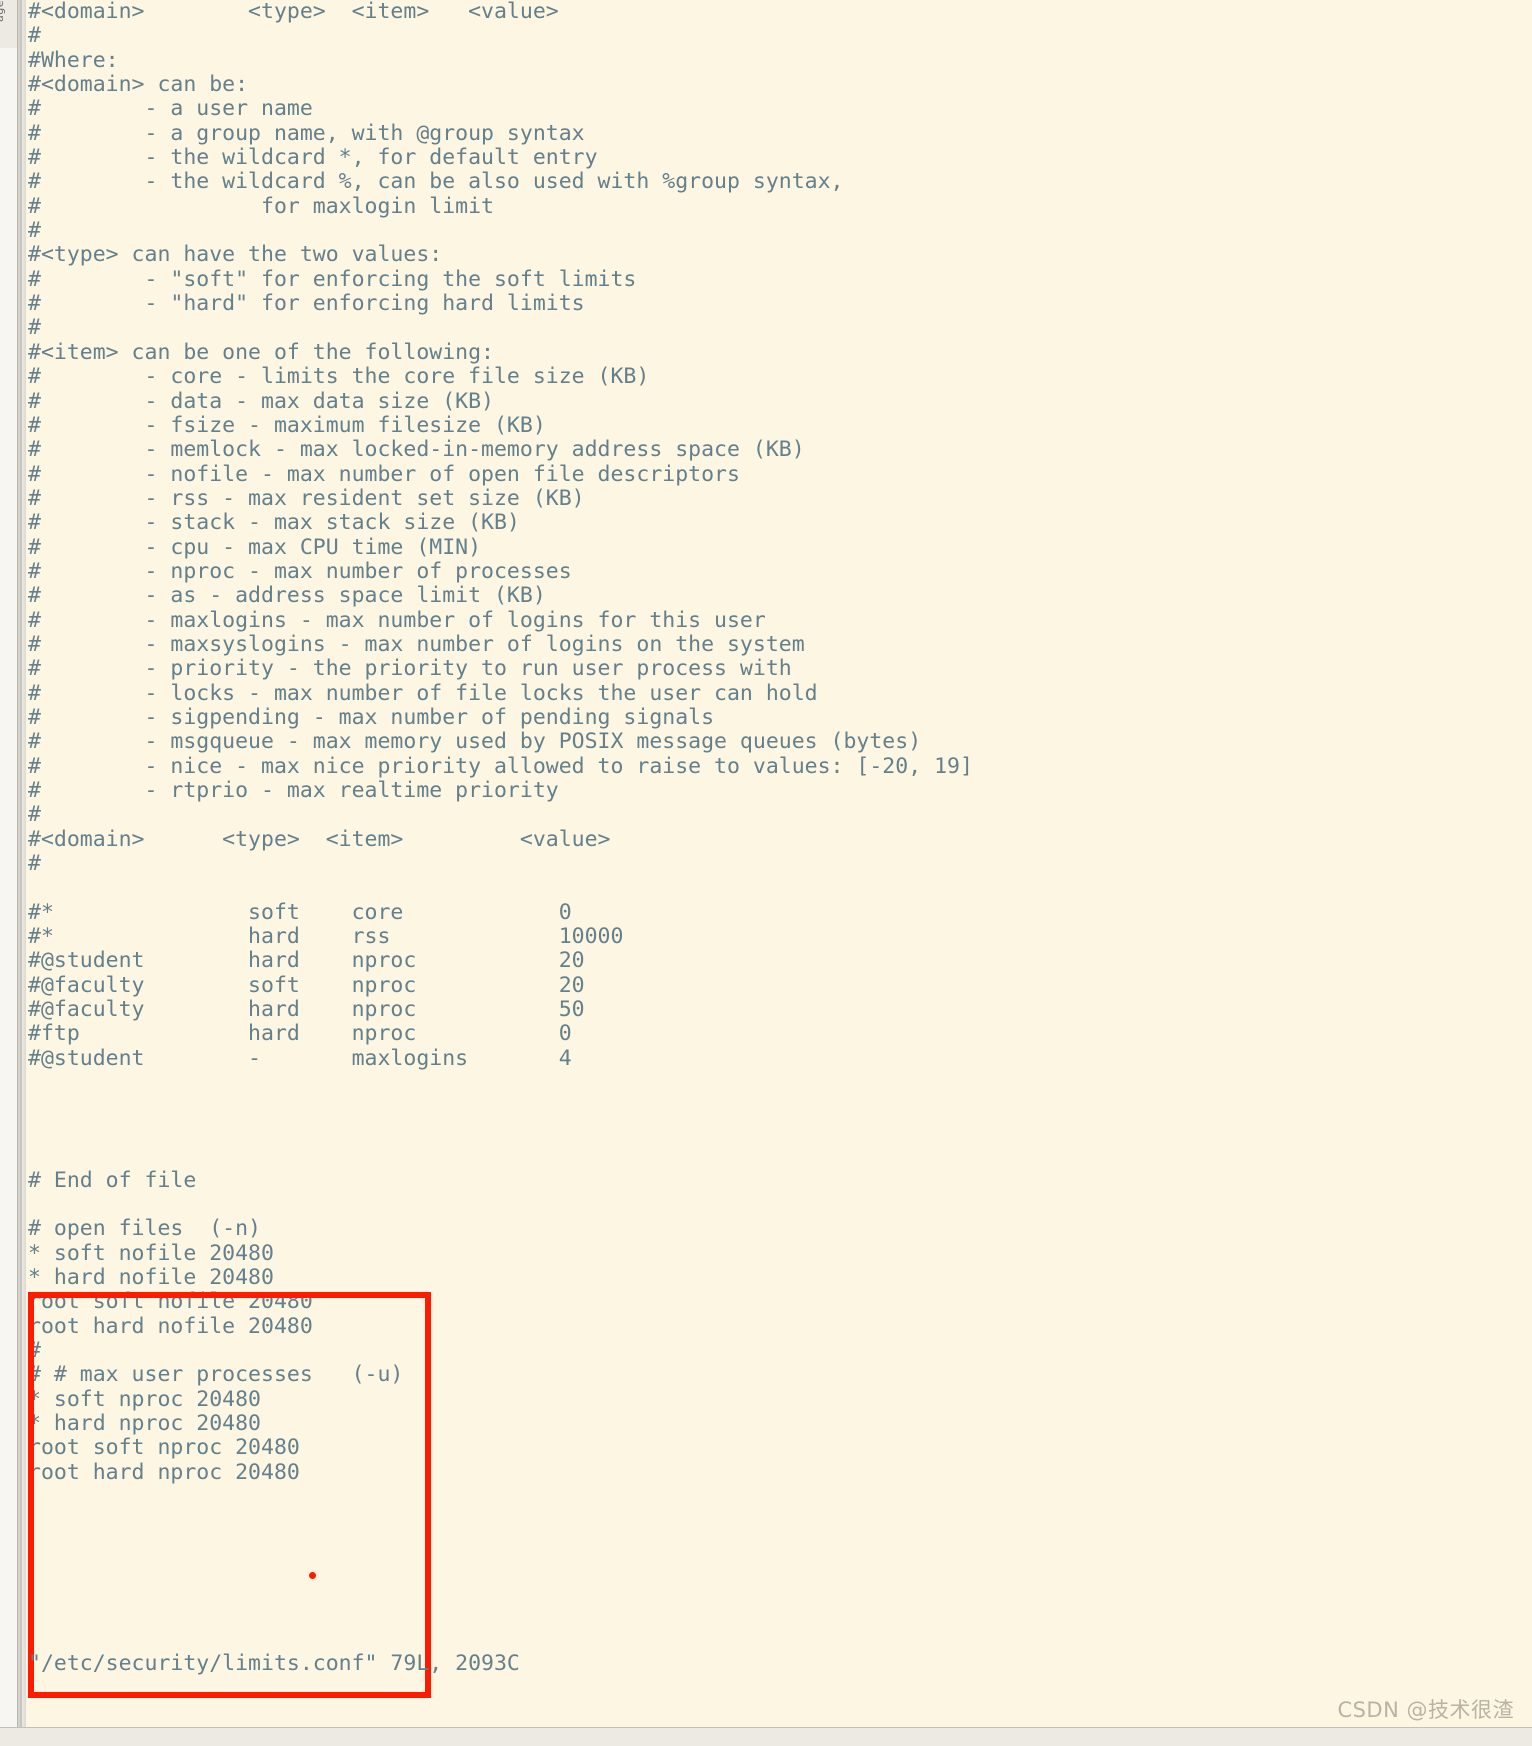 This screenshot has width=1532, height=1746. I want to click on bottom-bar, so click(766, 1736).